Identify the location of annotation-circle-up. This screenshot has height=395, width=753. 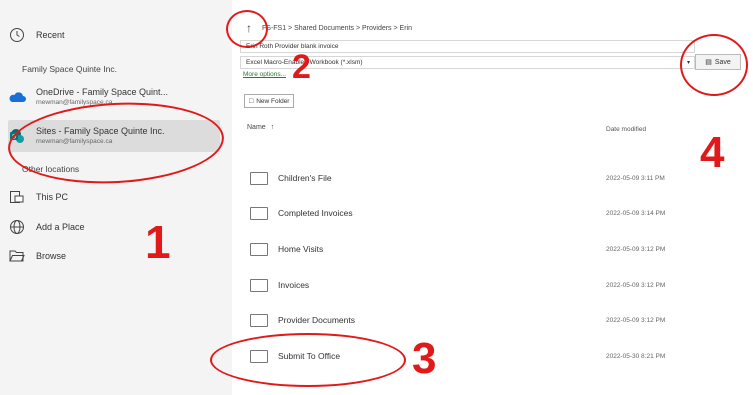
(247, 29).